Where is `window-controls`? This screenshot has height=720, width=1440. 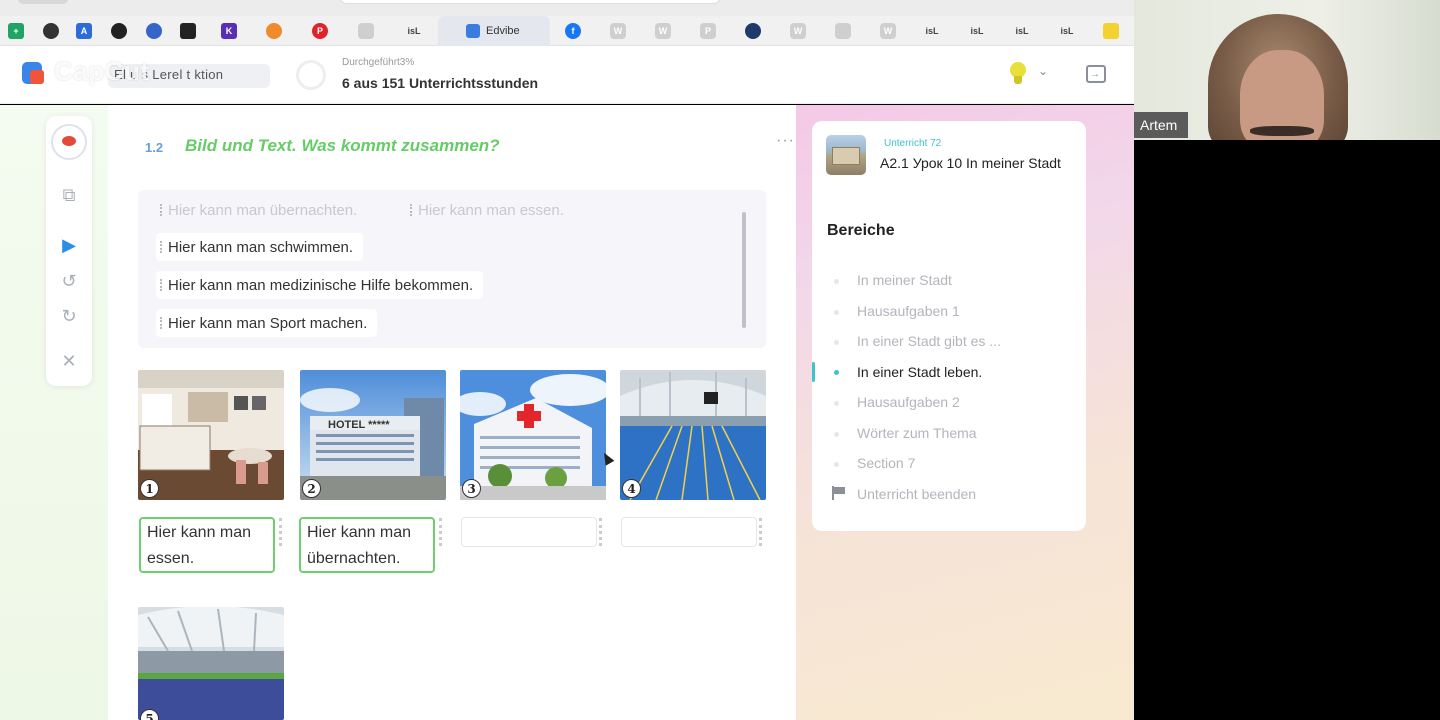 window-controls is located at coordinates (43, 2).